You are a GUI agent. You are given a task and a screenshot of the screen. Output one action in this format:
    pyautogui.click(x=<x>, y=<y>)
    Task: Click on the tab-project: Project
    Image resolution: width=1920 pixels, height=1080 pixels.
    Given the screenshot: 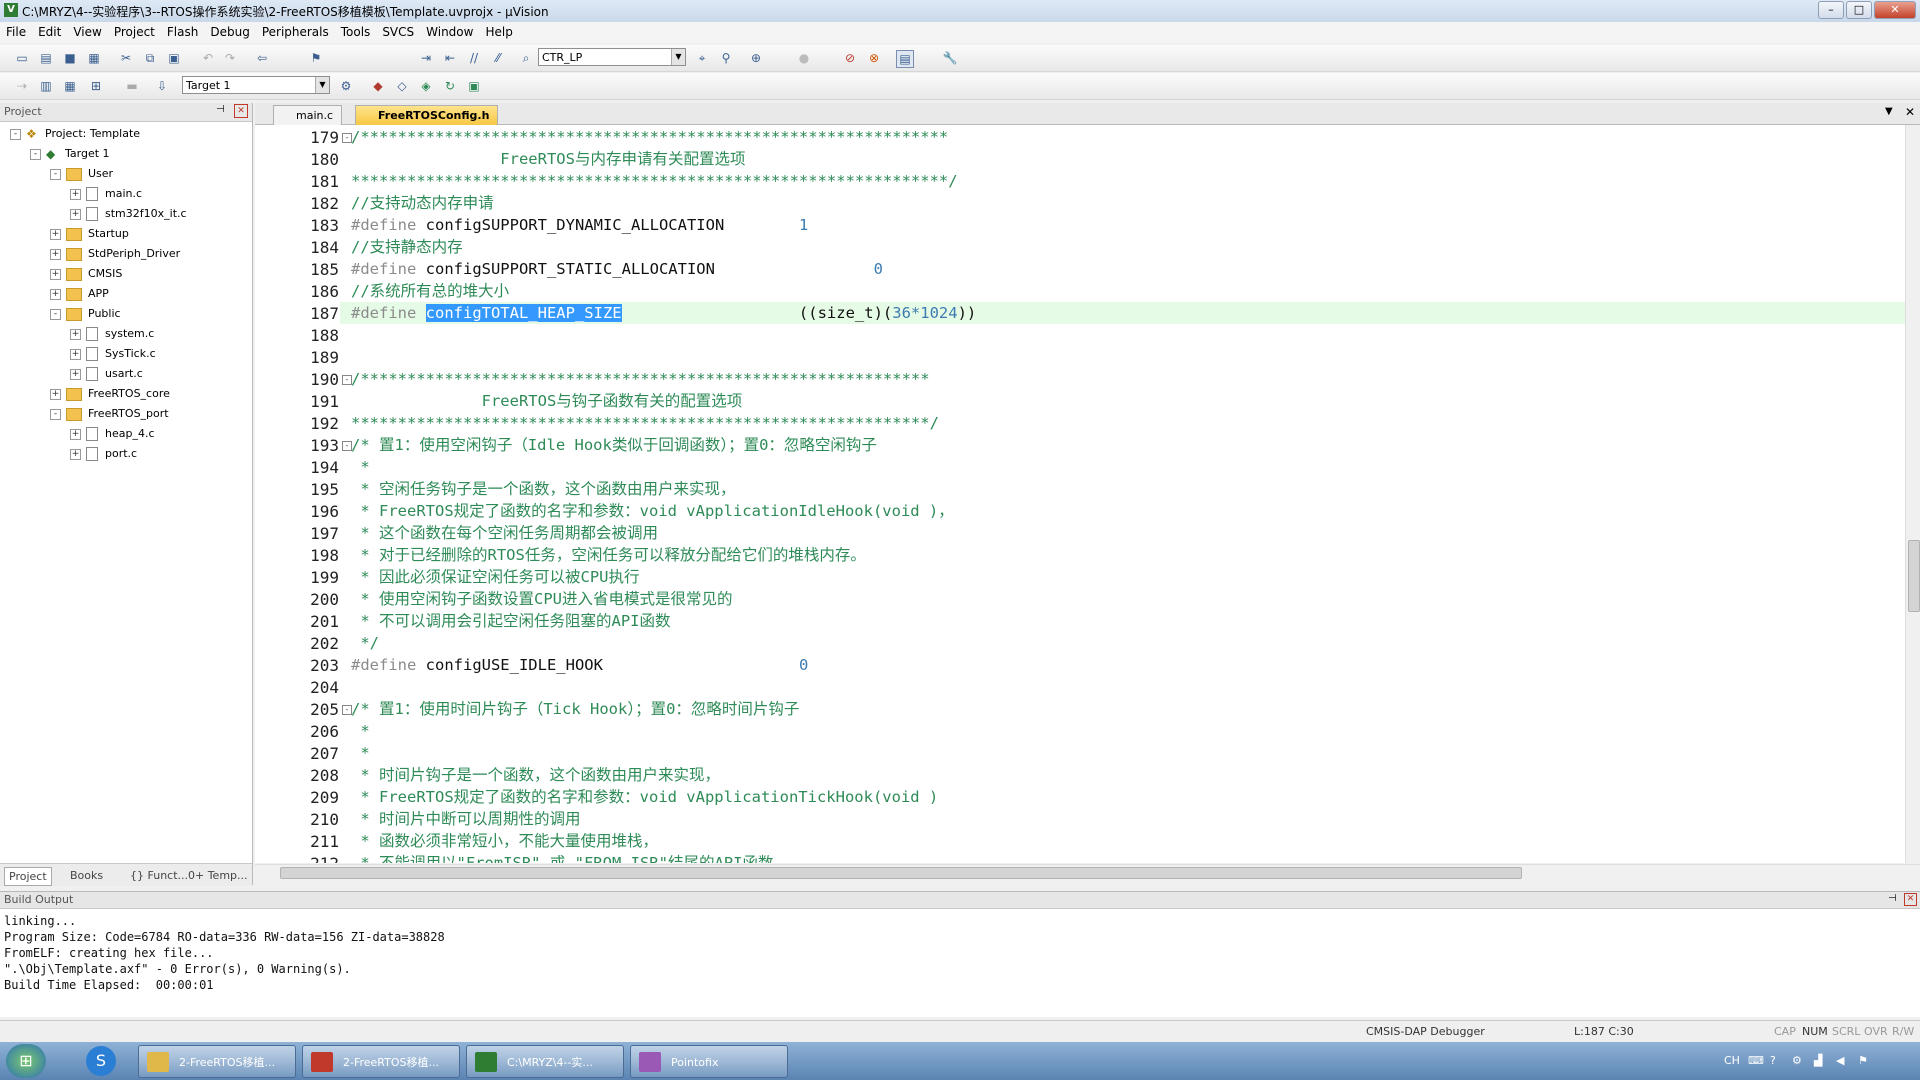 What is the action you would take?
    pyautogui.click(x=28, y=876)
    